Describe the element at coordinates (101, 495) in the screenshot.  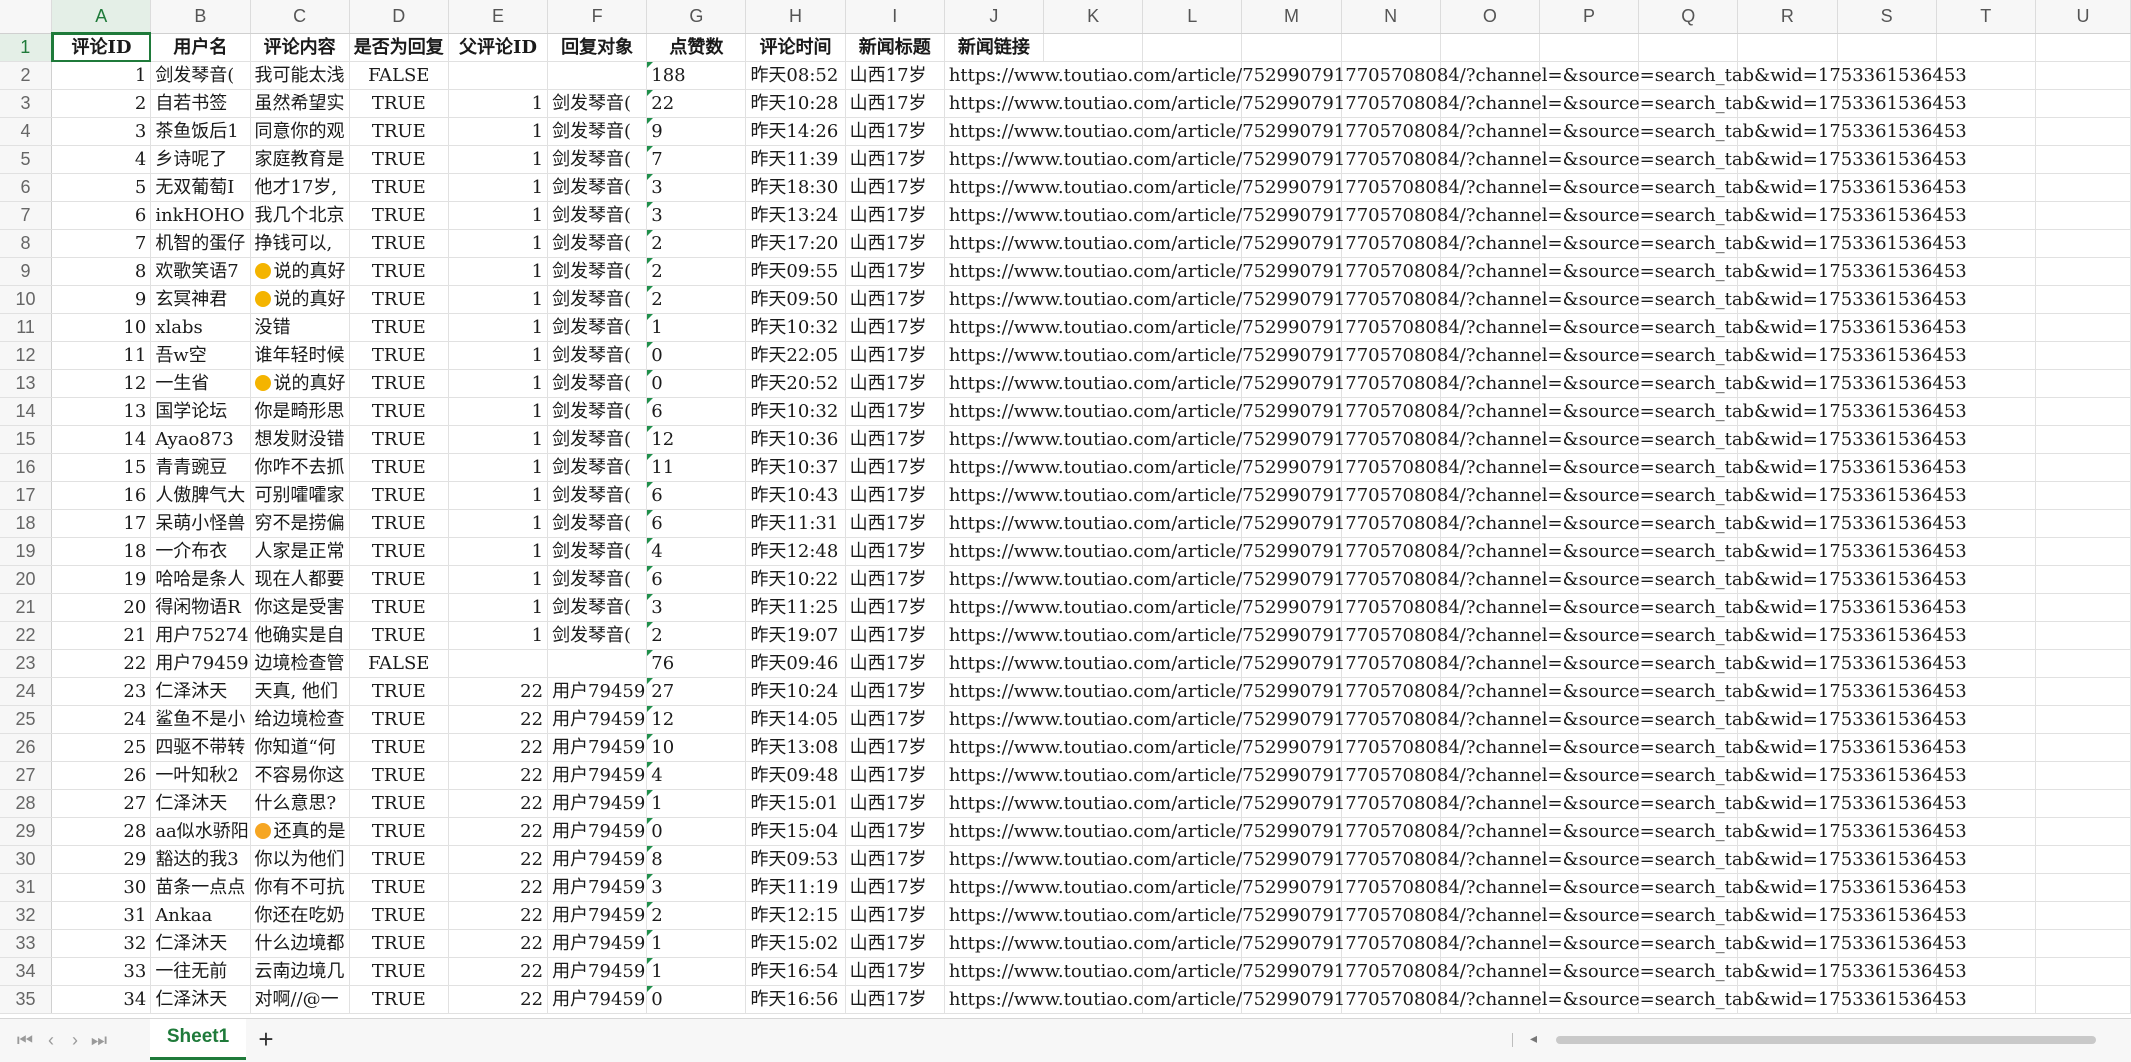
I see `cell-comment-id: 16` at that location.